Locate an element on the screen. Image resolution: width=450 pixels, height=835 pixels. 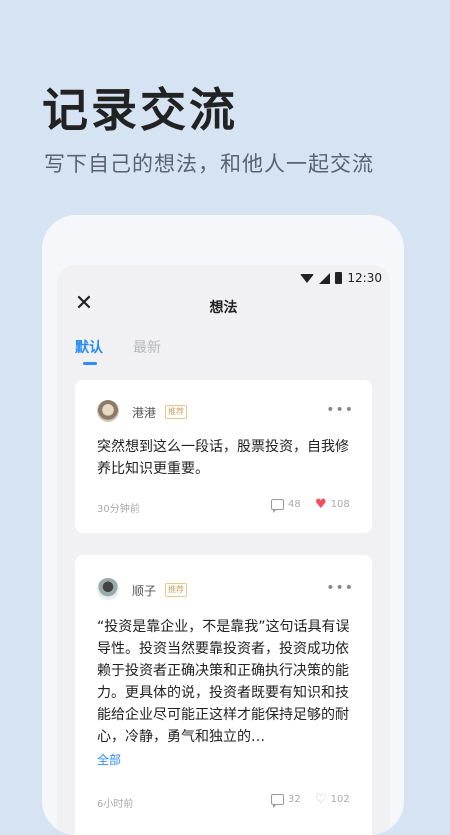
status-time: 12:30 is located at coordinates (364, 278).